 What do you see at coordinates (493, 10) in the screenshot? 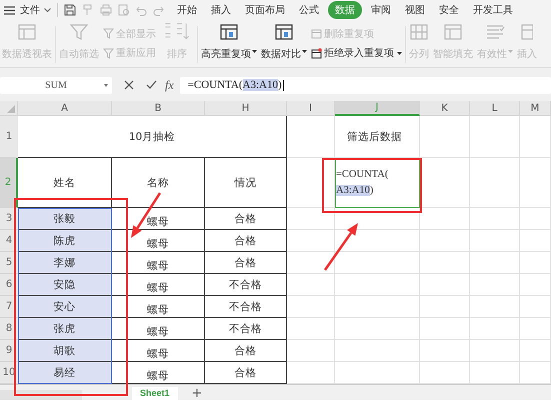
I see `ribbon-tab: 开发工具` at bounding box center [493, 10].